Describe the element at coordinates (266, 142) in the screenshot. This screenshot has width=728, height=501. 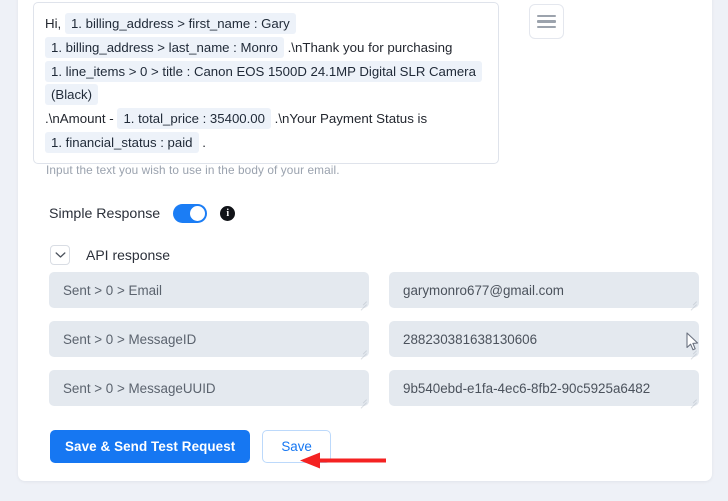
I see `editor-line: 1. financial_status : paid .` at that location.